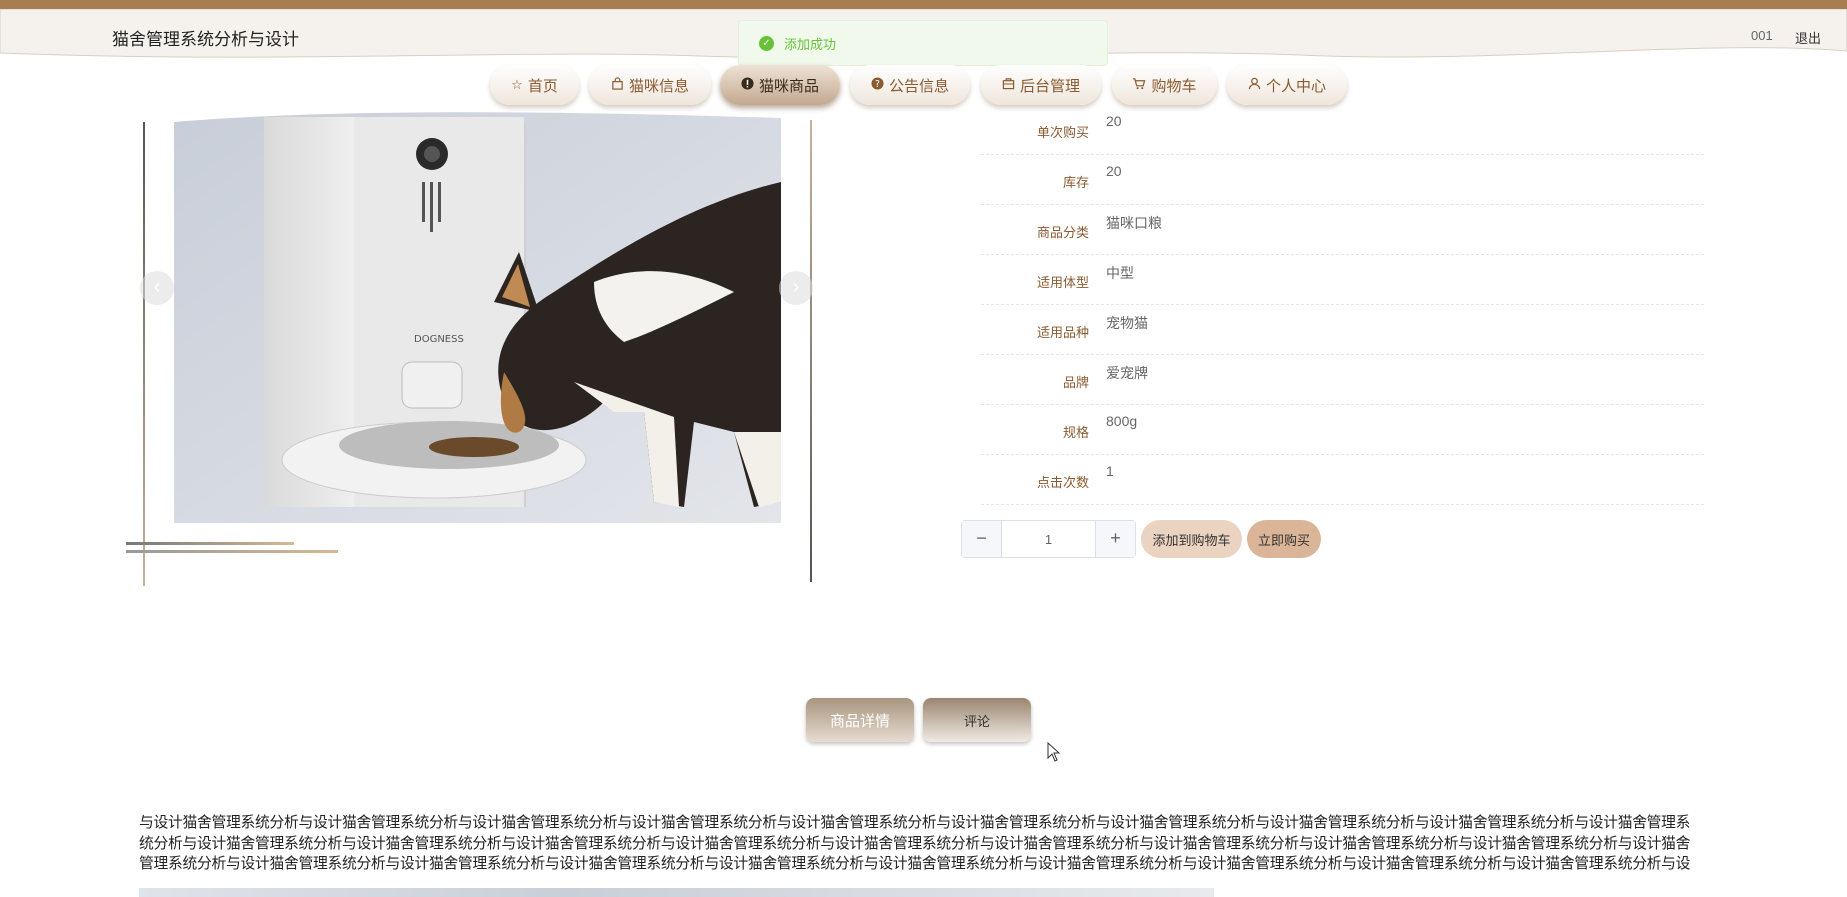  Describe the element at coordinates (1174, 86) in the screenshot. I see `nav-item-label: 购物车` at that location.